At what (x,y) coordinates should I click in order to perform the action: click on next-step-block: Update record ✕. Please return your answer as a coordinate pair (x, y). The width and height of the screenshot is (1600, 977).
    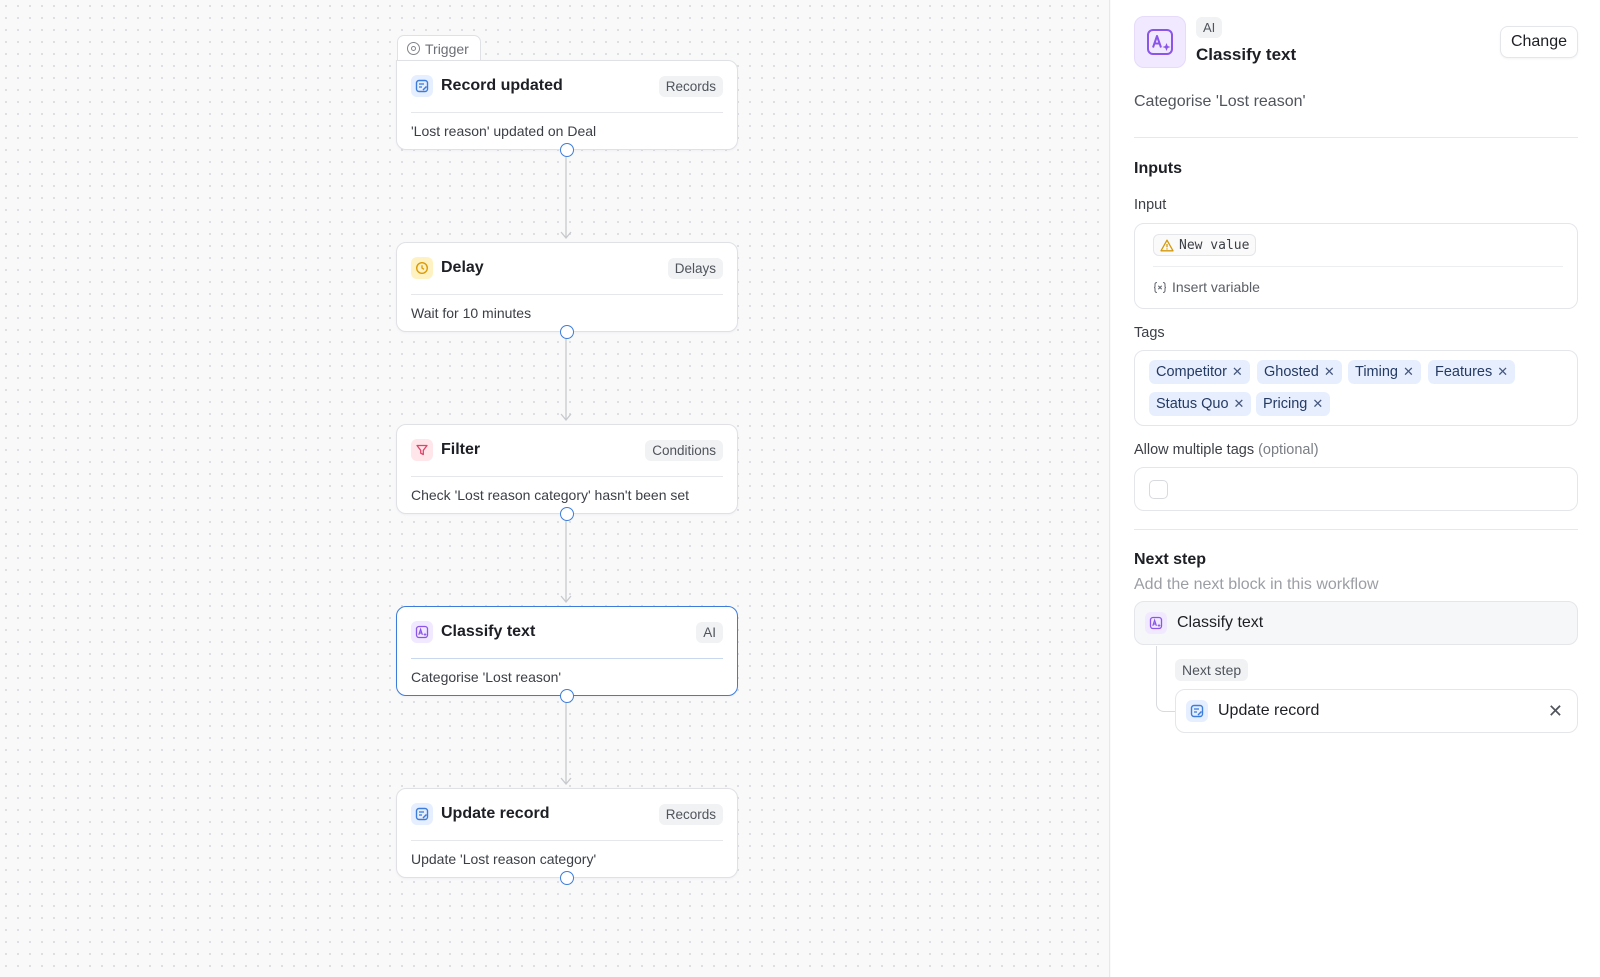
    Looking at the image, I should click on (1376, 711).